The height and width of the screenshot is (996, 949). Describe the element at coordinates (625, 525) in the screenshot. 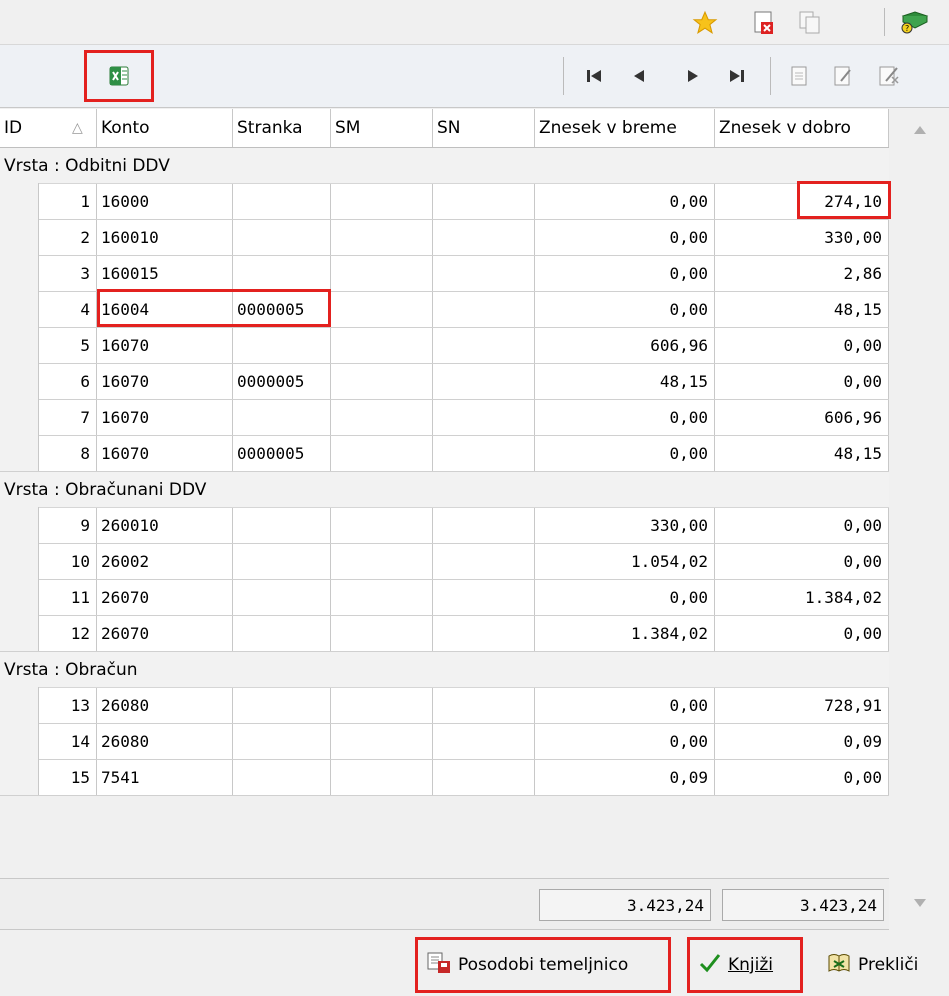

I see `cell-breme: 330,00` at that location.